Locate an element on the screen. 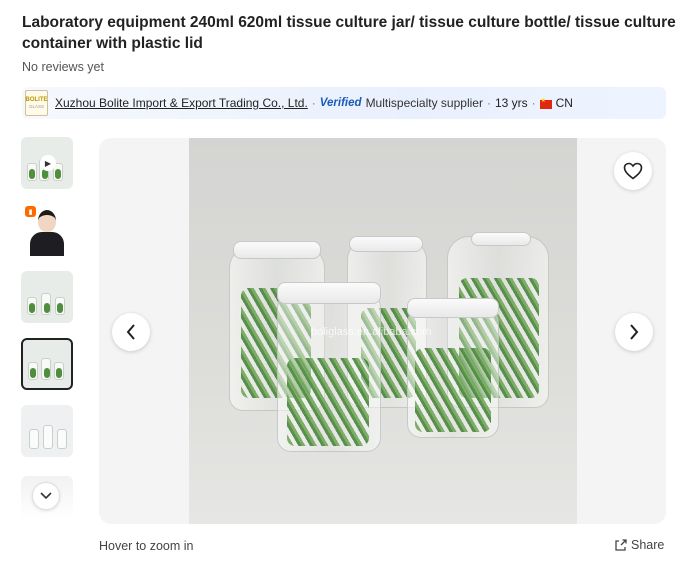 The width and height of the screenshot is (700, 567). next-image-button is located at coordinates (634, 332).